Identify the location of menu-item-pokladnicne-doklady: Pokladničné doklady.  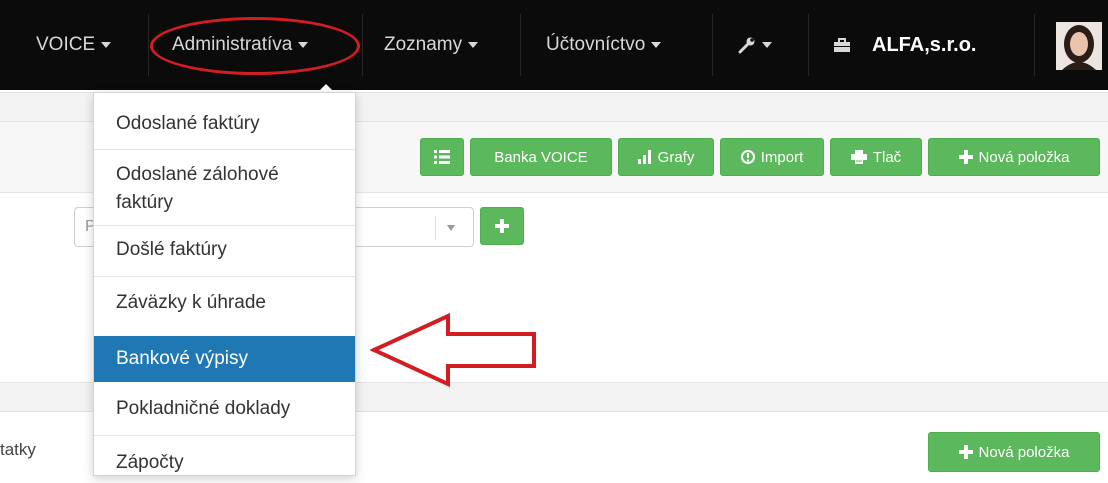
(224, 409).